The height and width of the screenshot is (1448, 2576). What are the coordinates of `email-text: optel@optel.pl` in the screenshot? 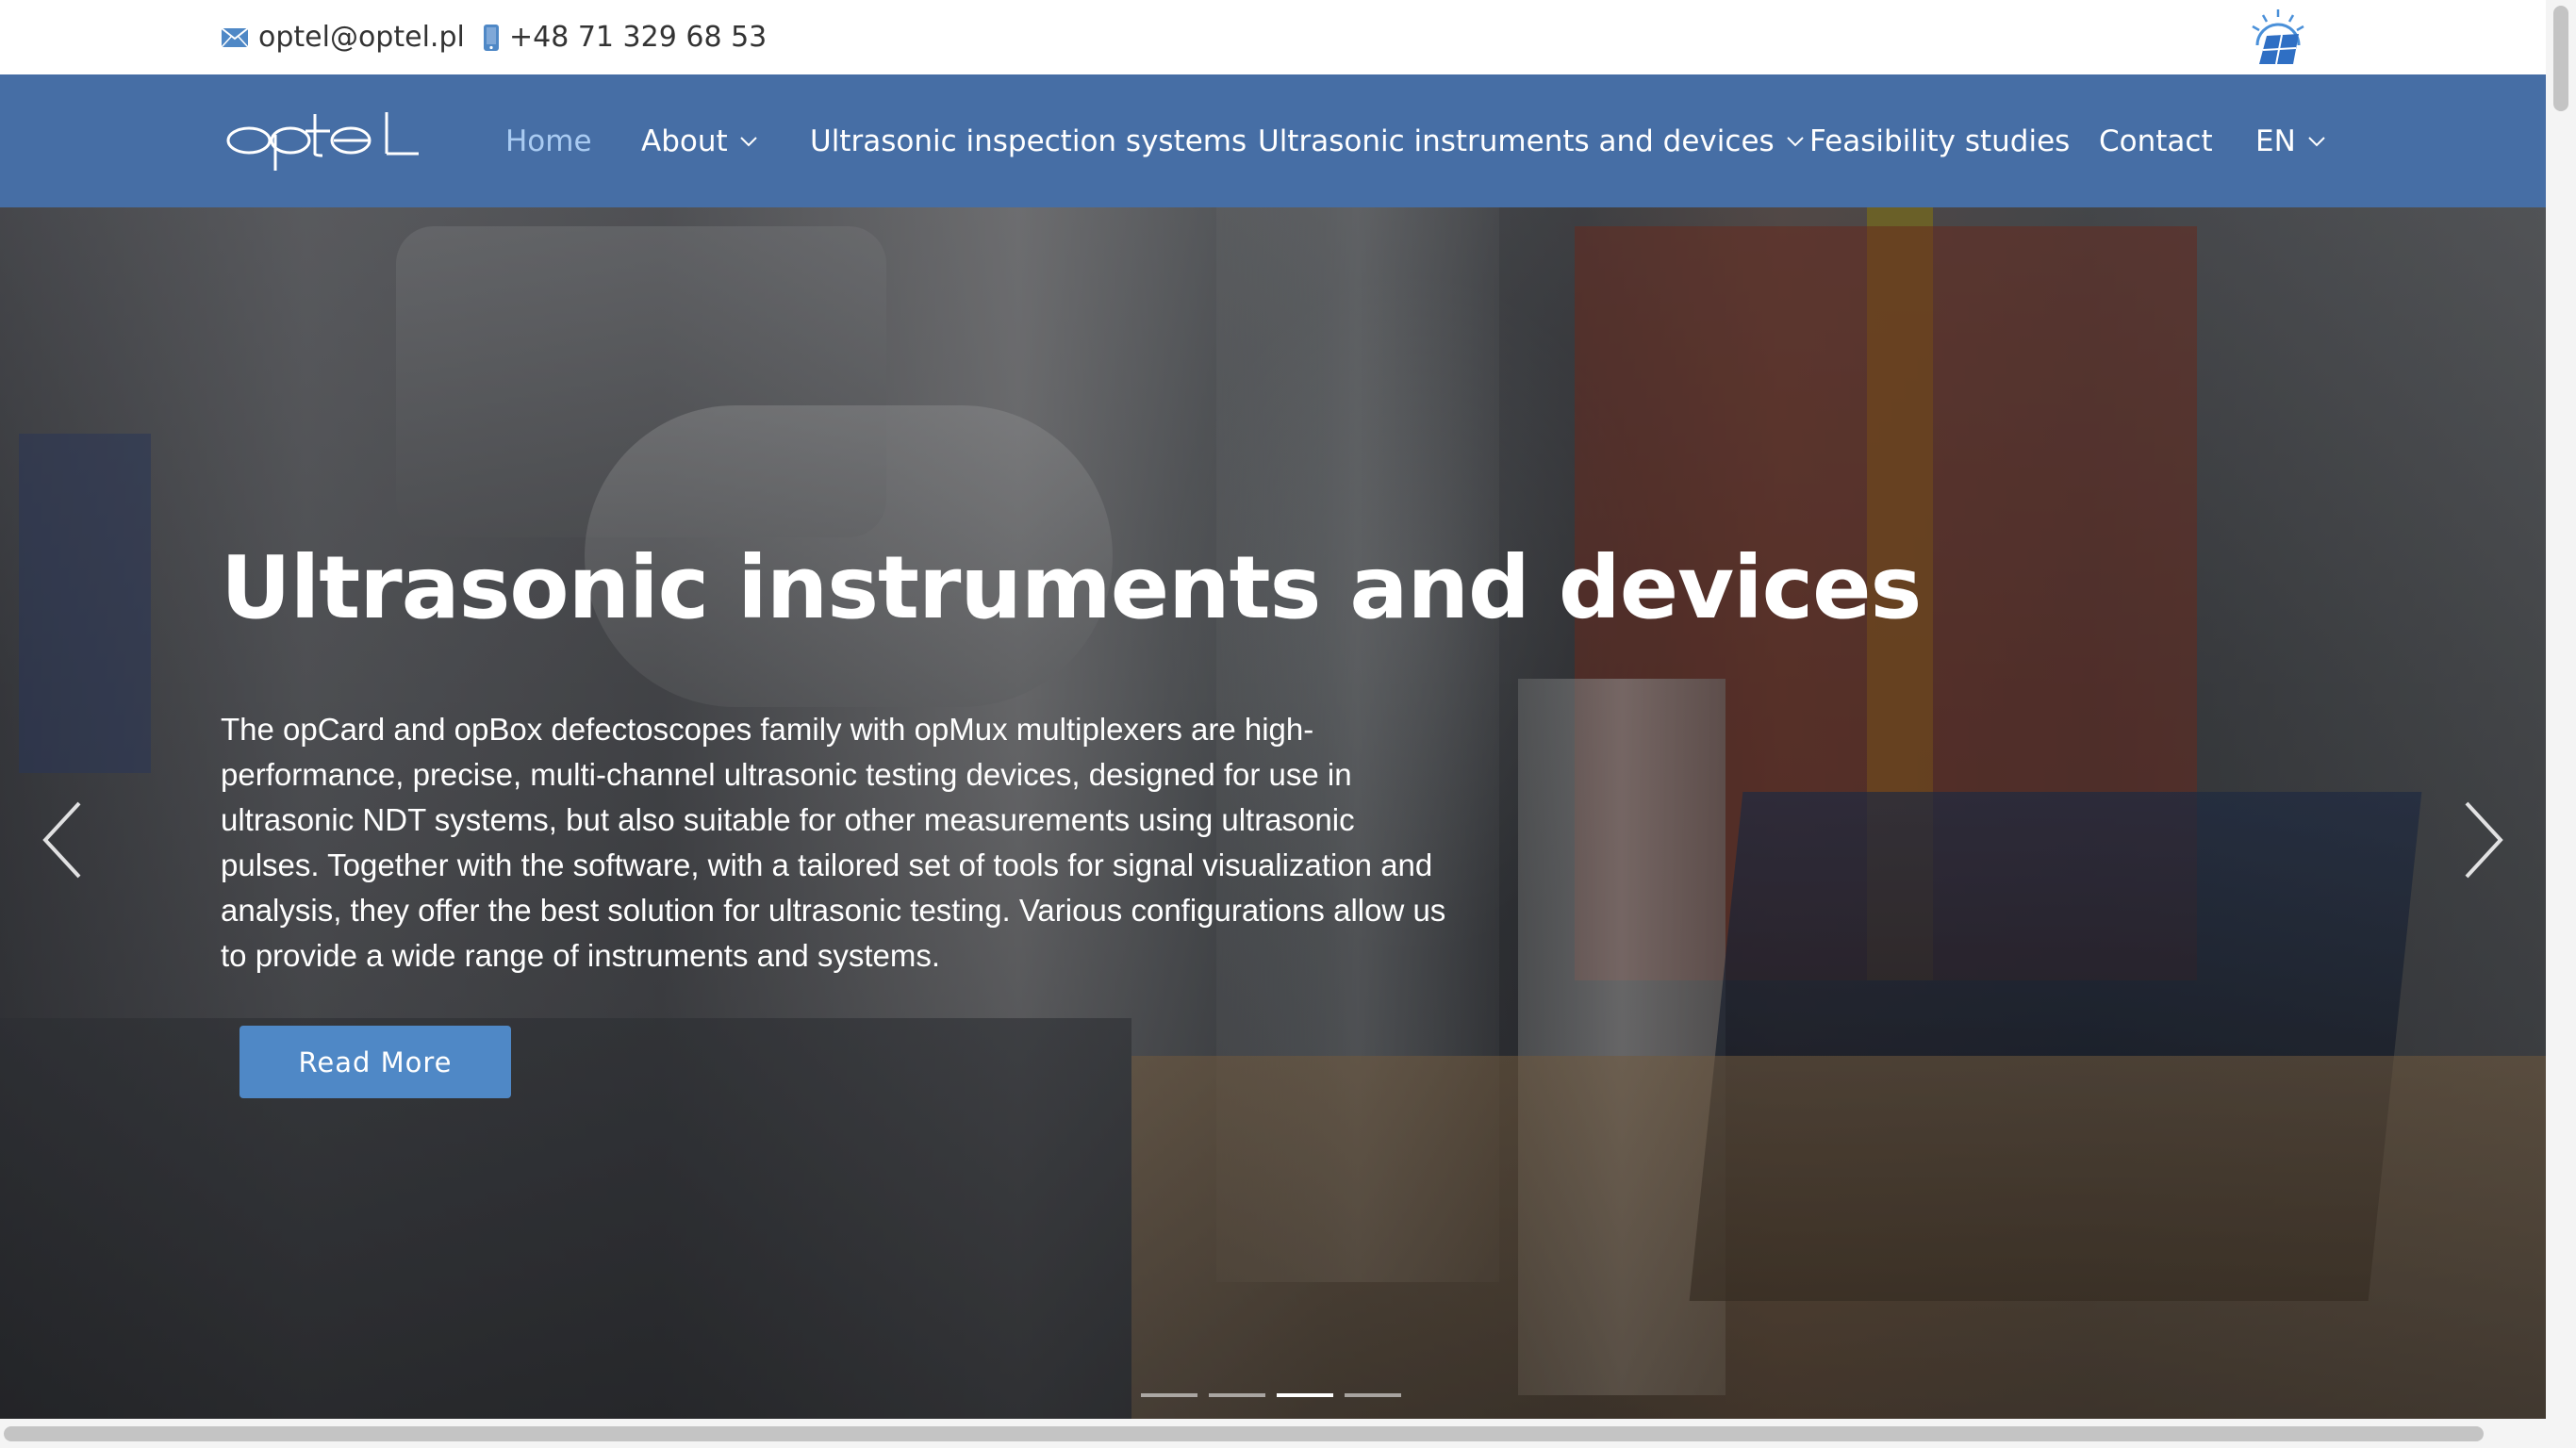 It's located at (361, 37).